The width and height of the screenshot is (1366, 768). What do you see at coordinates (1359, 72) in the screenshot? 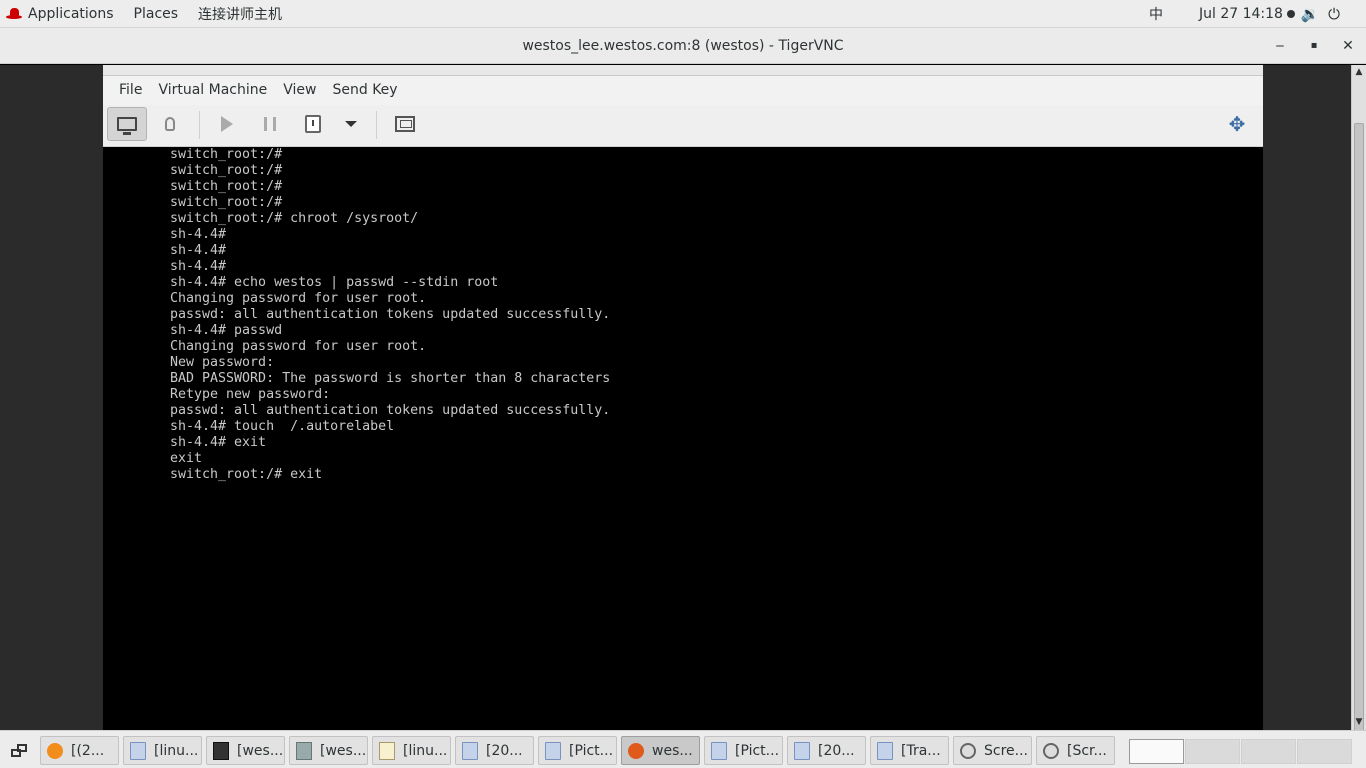
I see `scroll-up-icon: ▲` at bounding box center [1359, 72].